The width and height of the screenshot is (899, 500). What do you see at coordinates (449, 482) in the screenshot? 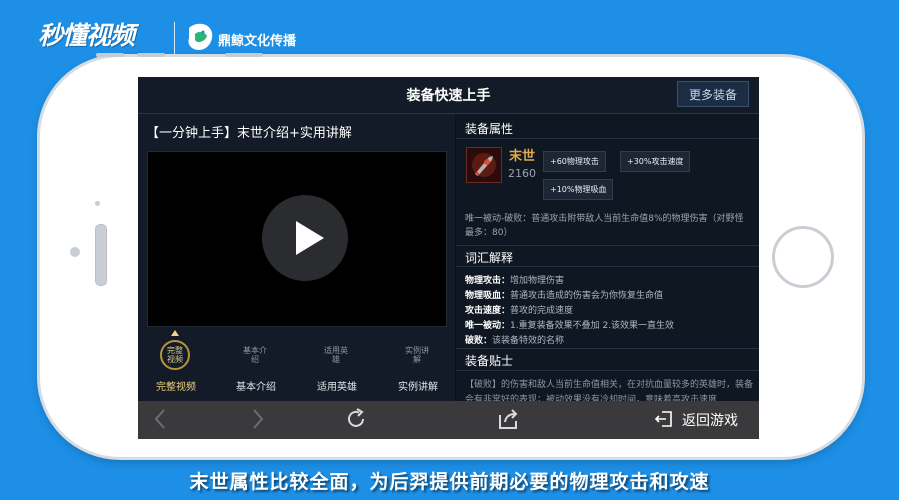
I see `video-subtitle: 末世属性比较全面，为后羿提供前期必要的物理攻击和攻速` at bounding box center [449, 482].